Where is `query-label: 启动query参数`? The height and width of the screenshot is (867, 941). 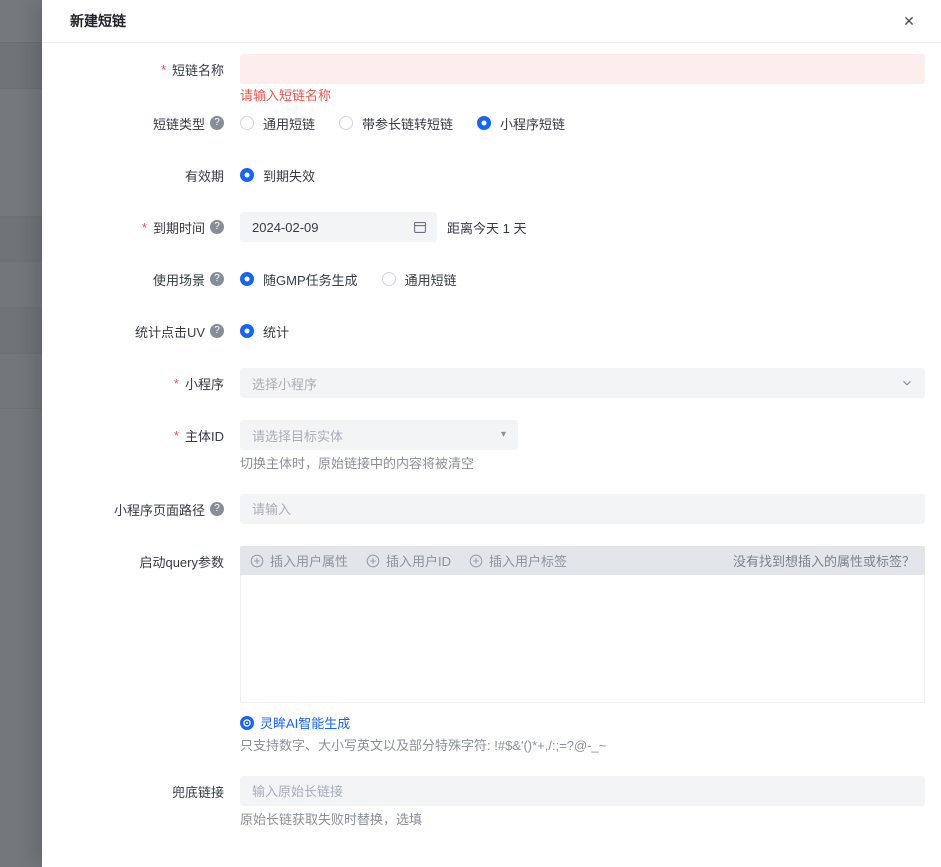
query-label: 启动query参数 is located at coordinates (133, 561).